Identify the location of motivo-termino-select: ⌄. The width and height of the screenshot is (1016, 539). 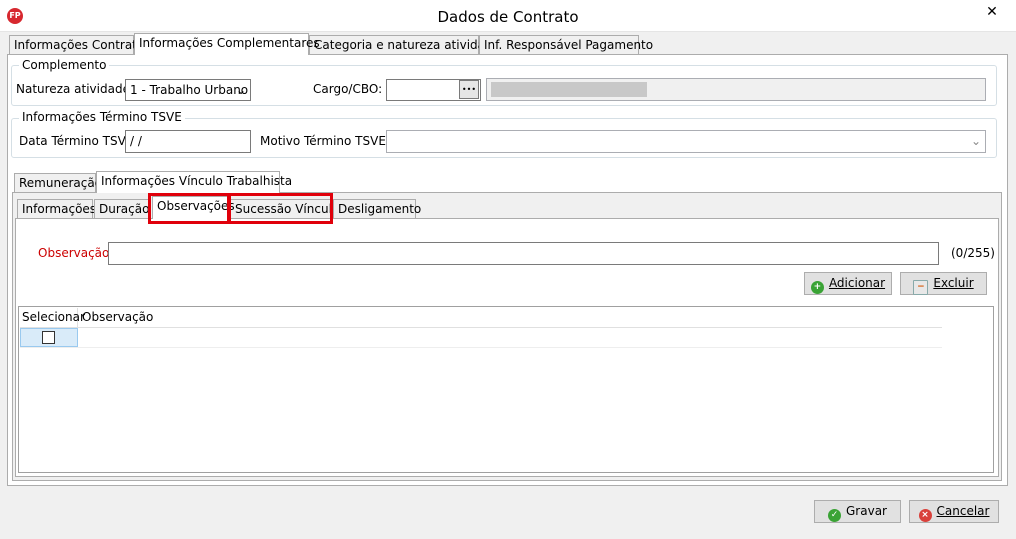
(686, 141).